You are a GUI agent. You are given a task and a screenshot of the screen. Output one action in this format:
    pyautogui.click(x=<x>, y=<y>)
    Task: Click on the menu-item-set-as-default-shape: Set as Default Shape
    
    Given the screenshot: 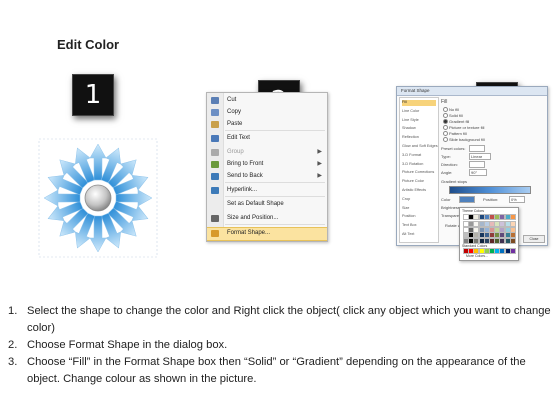 What is the action you would take?
    pyautogui.click(x=267, y=205)
    